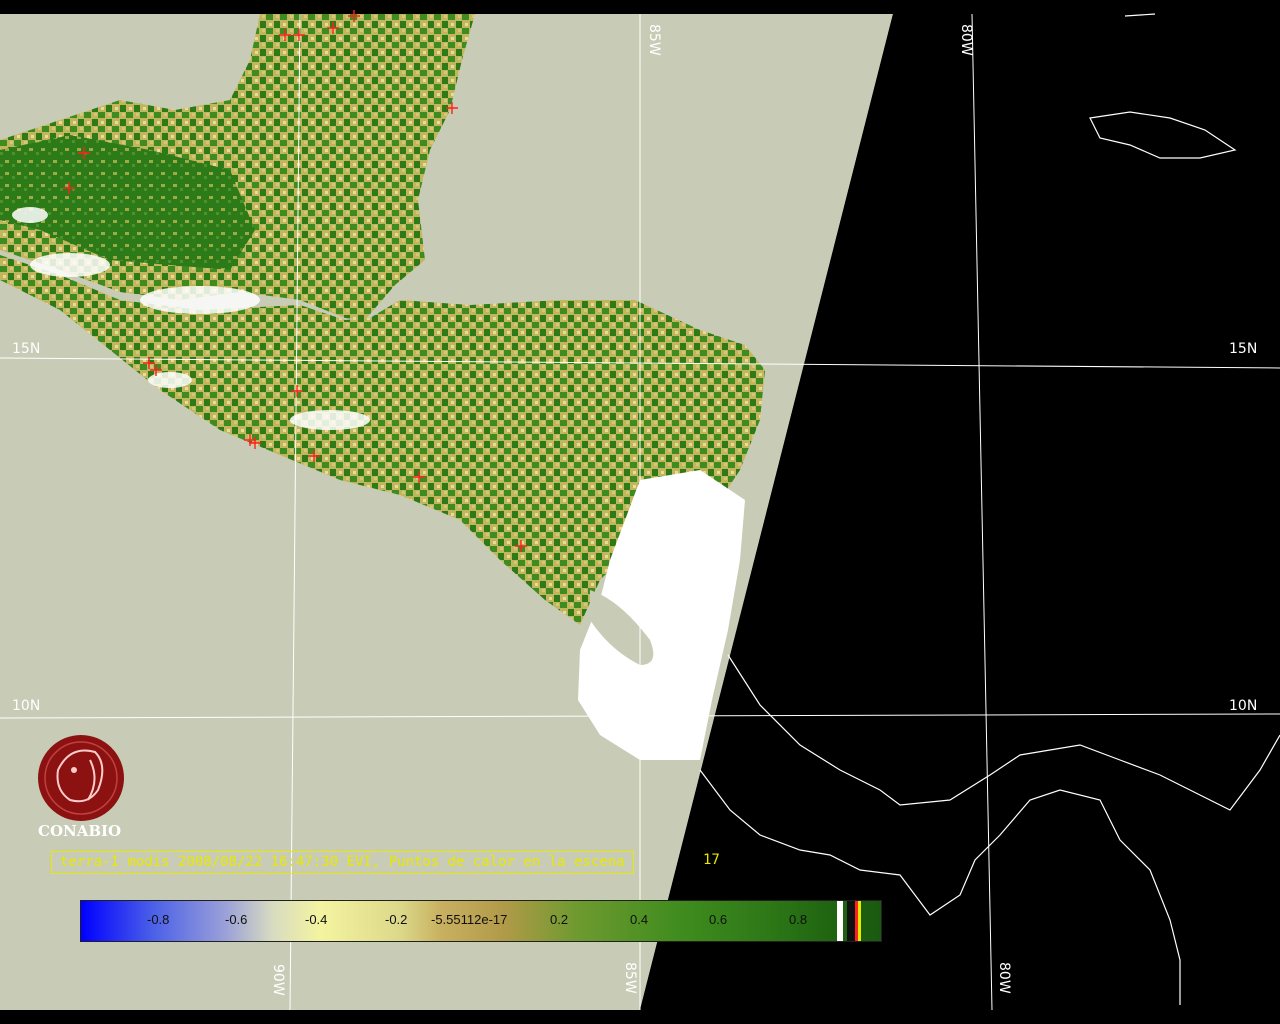 The width and height of the screenshot is (1280, 1024). What do you see at coordinates (966, 40) in the screenshot?
I see `lon-label-80w-top: 80W` at bounding box center [966, 40].